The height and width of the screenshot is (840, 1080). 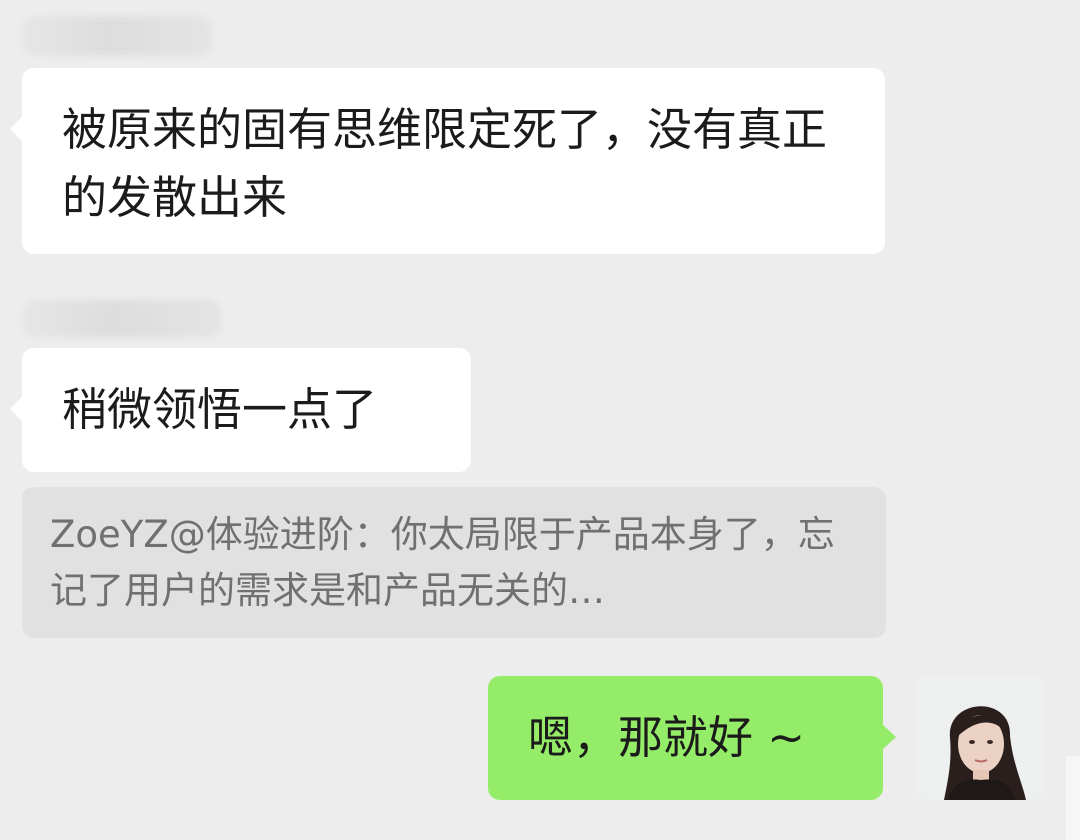 I want to click on message-text: 嗯，那就好 ~, so click(x=667, y=737).